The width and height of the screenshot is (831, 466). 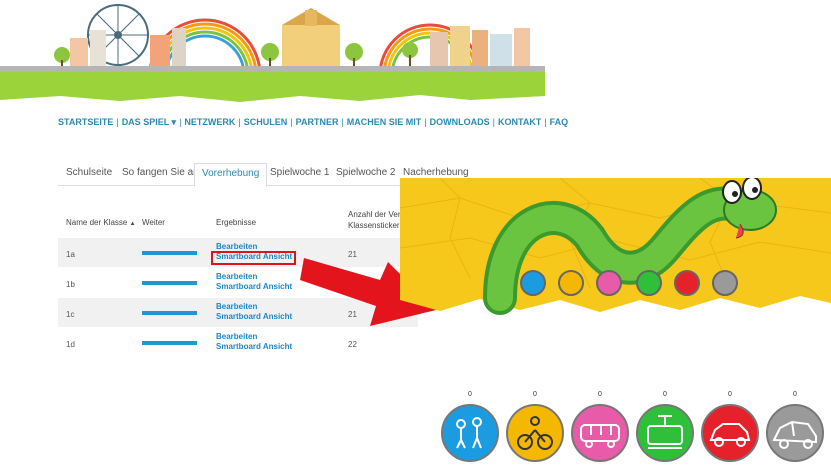 I want to click on nav-faq: FAQ, so click(x=559, y=122).